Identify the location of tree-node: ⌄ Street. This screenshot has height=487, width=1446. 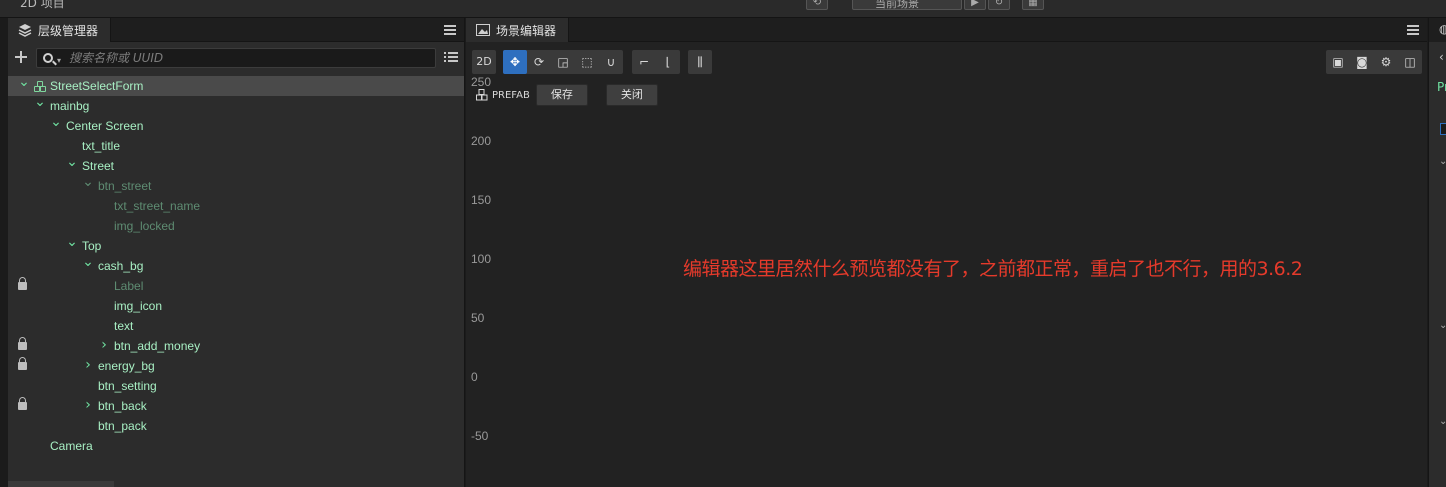
(236, 165).